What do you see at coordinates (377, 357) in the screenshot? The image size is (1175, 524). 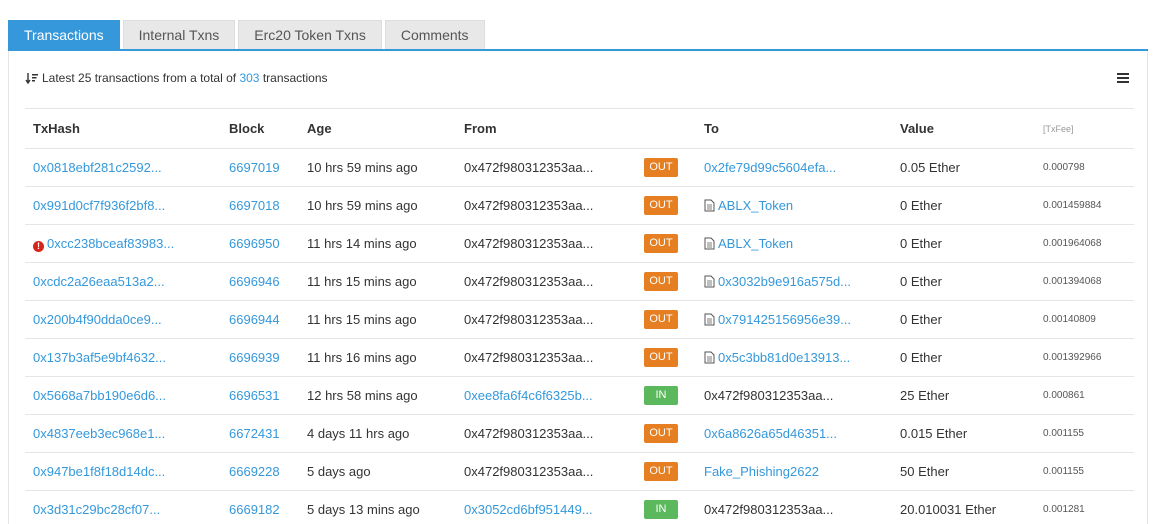 I see `age-cell: 11 hrs 16 mins ago` at bounding box center [377, 357].